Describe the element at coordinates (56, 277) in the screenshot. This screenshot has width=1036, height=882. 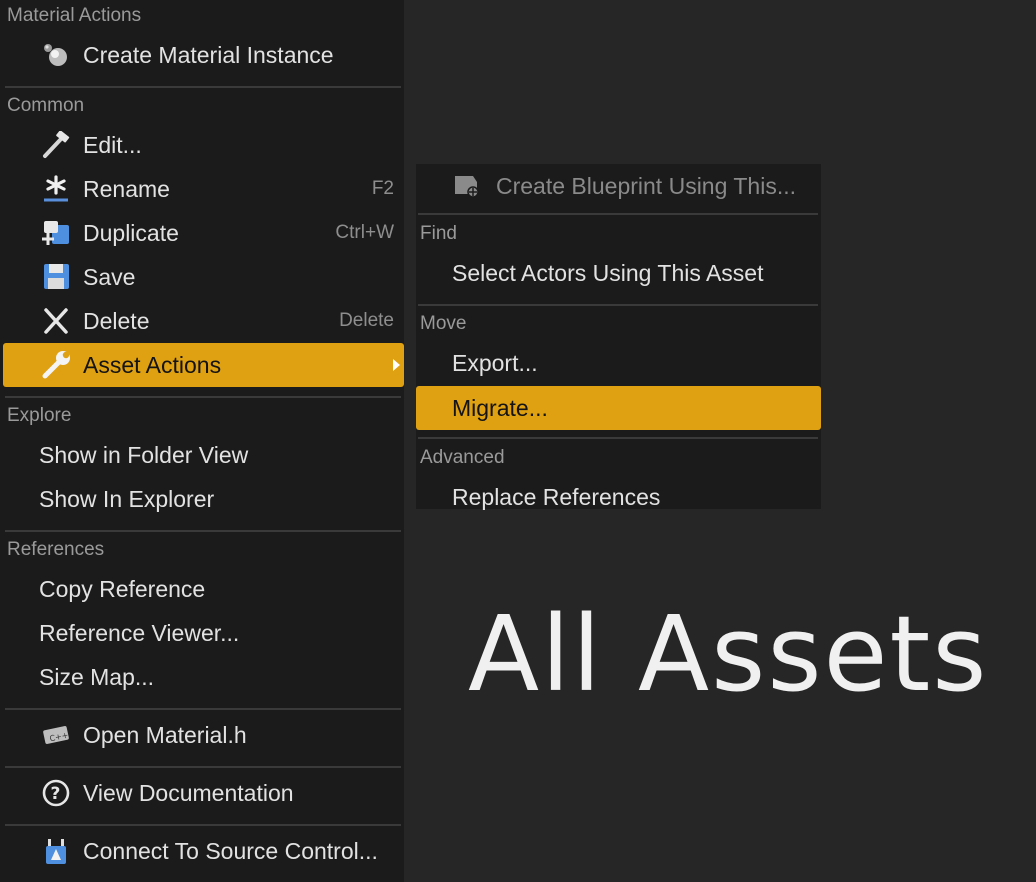
I see `save-floppy-icon` at that location.